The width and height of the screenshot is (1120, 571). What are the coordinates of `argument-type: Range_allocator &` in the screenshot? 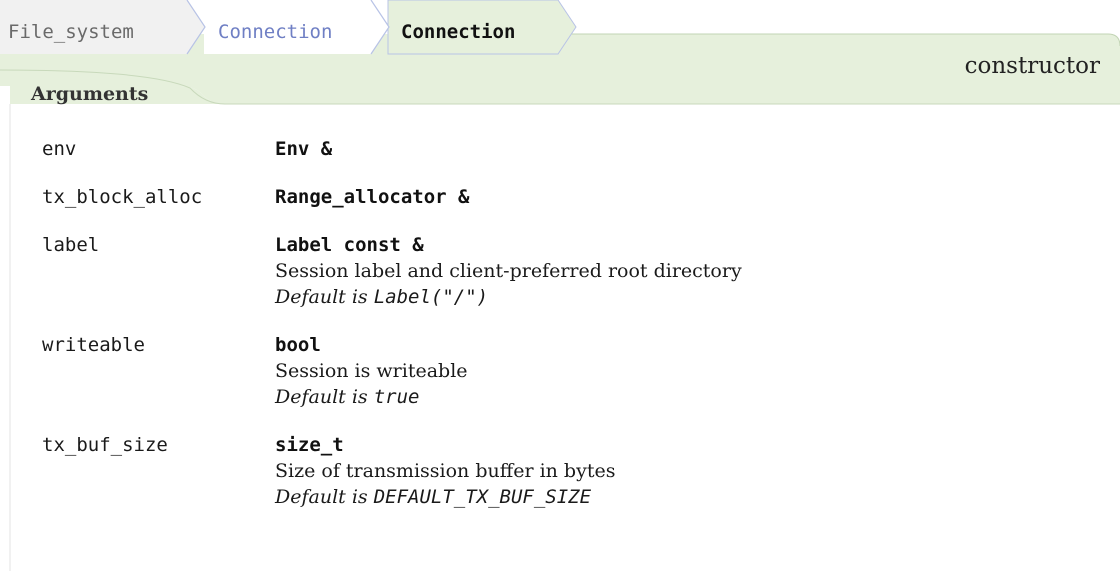 It's located at (372, 197).